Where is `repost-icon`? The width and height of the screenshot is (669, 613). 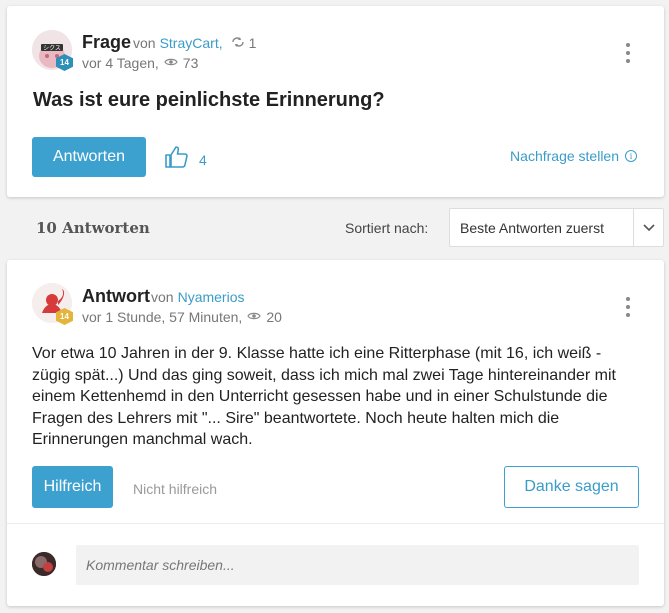 repost-icon is located at coordinates (238, 43).